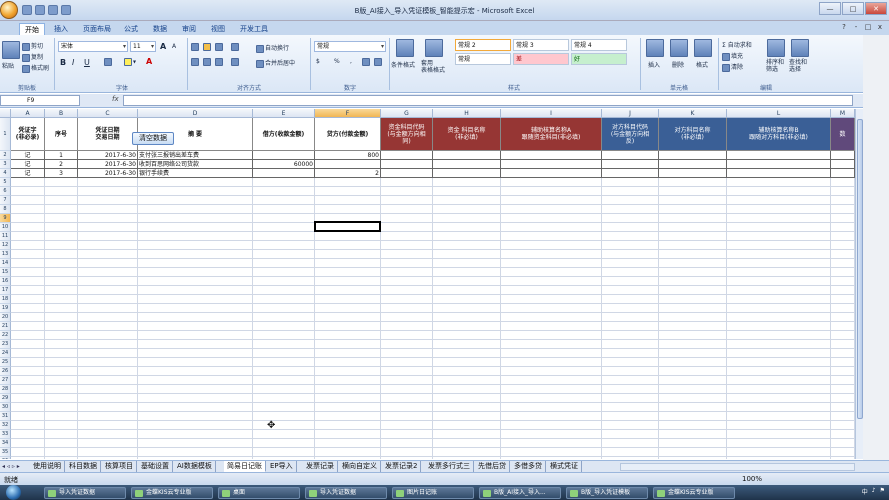 Image resolution: width=889 pixels, height=500 pixels. Describe the element at coordinates (407, 134) in the screenshot. I see `table-header-cell: 资金科目代码 (与金额方向相 同)` at that location.